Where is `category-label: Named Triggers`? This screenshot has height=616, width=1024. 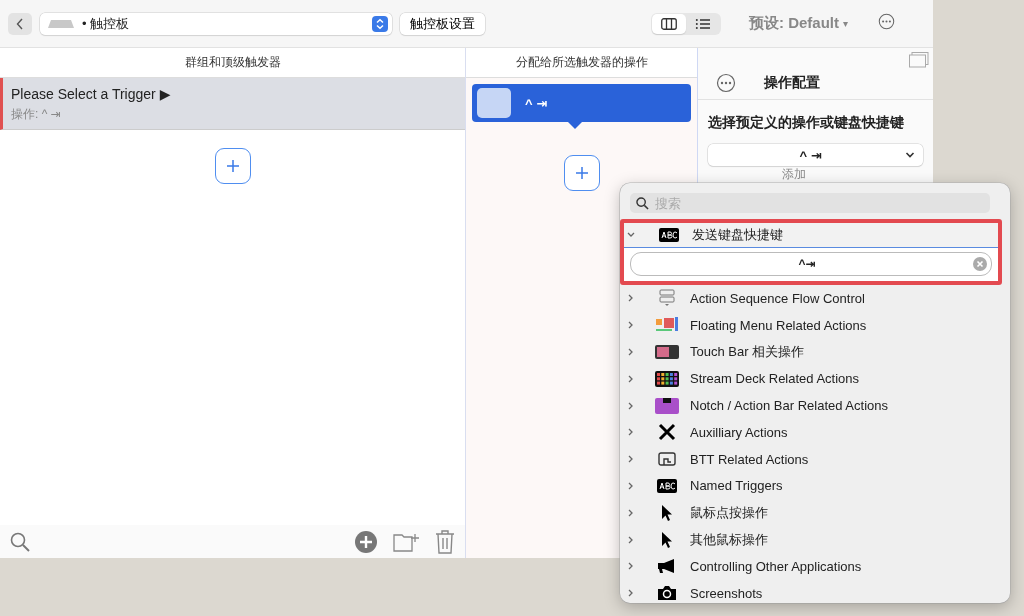 category-label: Named Triggers is located at coordinates (736, 486).